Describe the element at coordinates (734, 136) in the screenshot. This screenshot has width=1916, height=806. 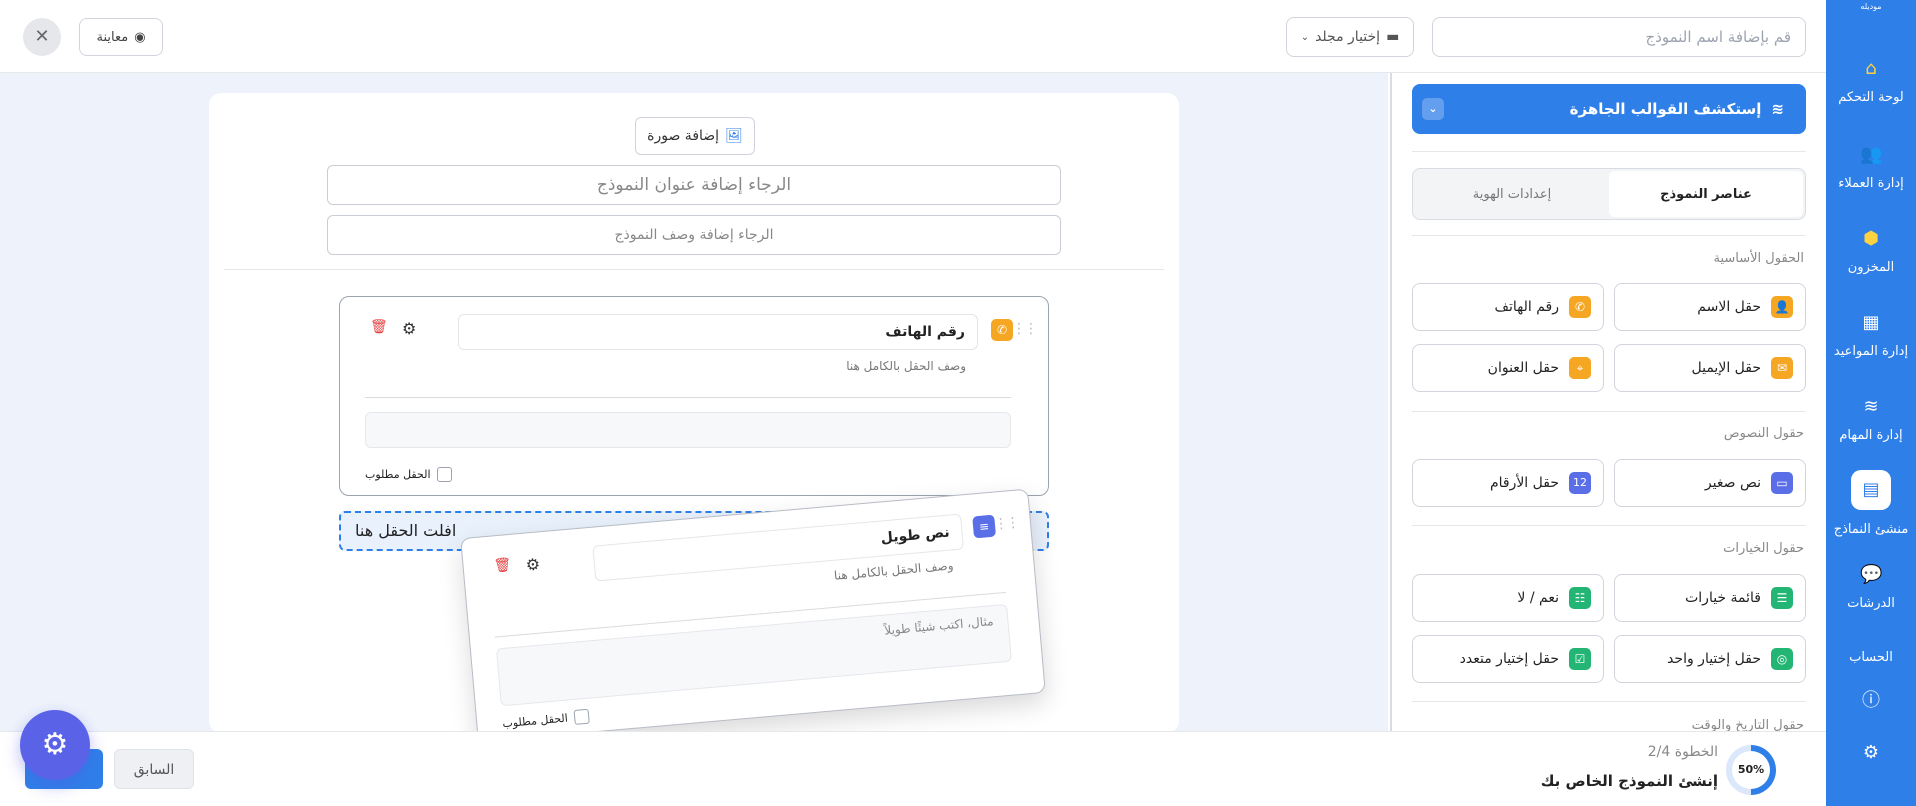
I see `image-icon: 🖼` at that location.